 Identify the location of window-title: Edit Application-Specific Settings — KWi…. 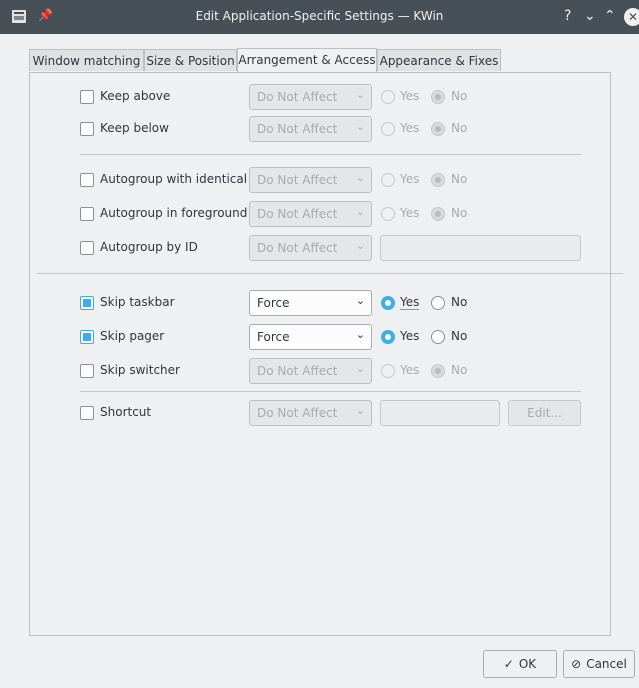
(319, 16).